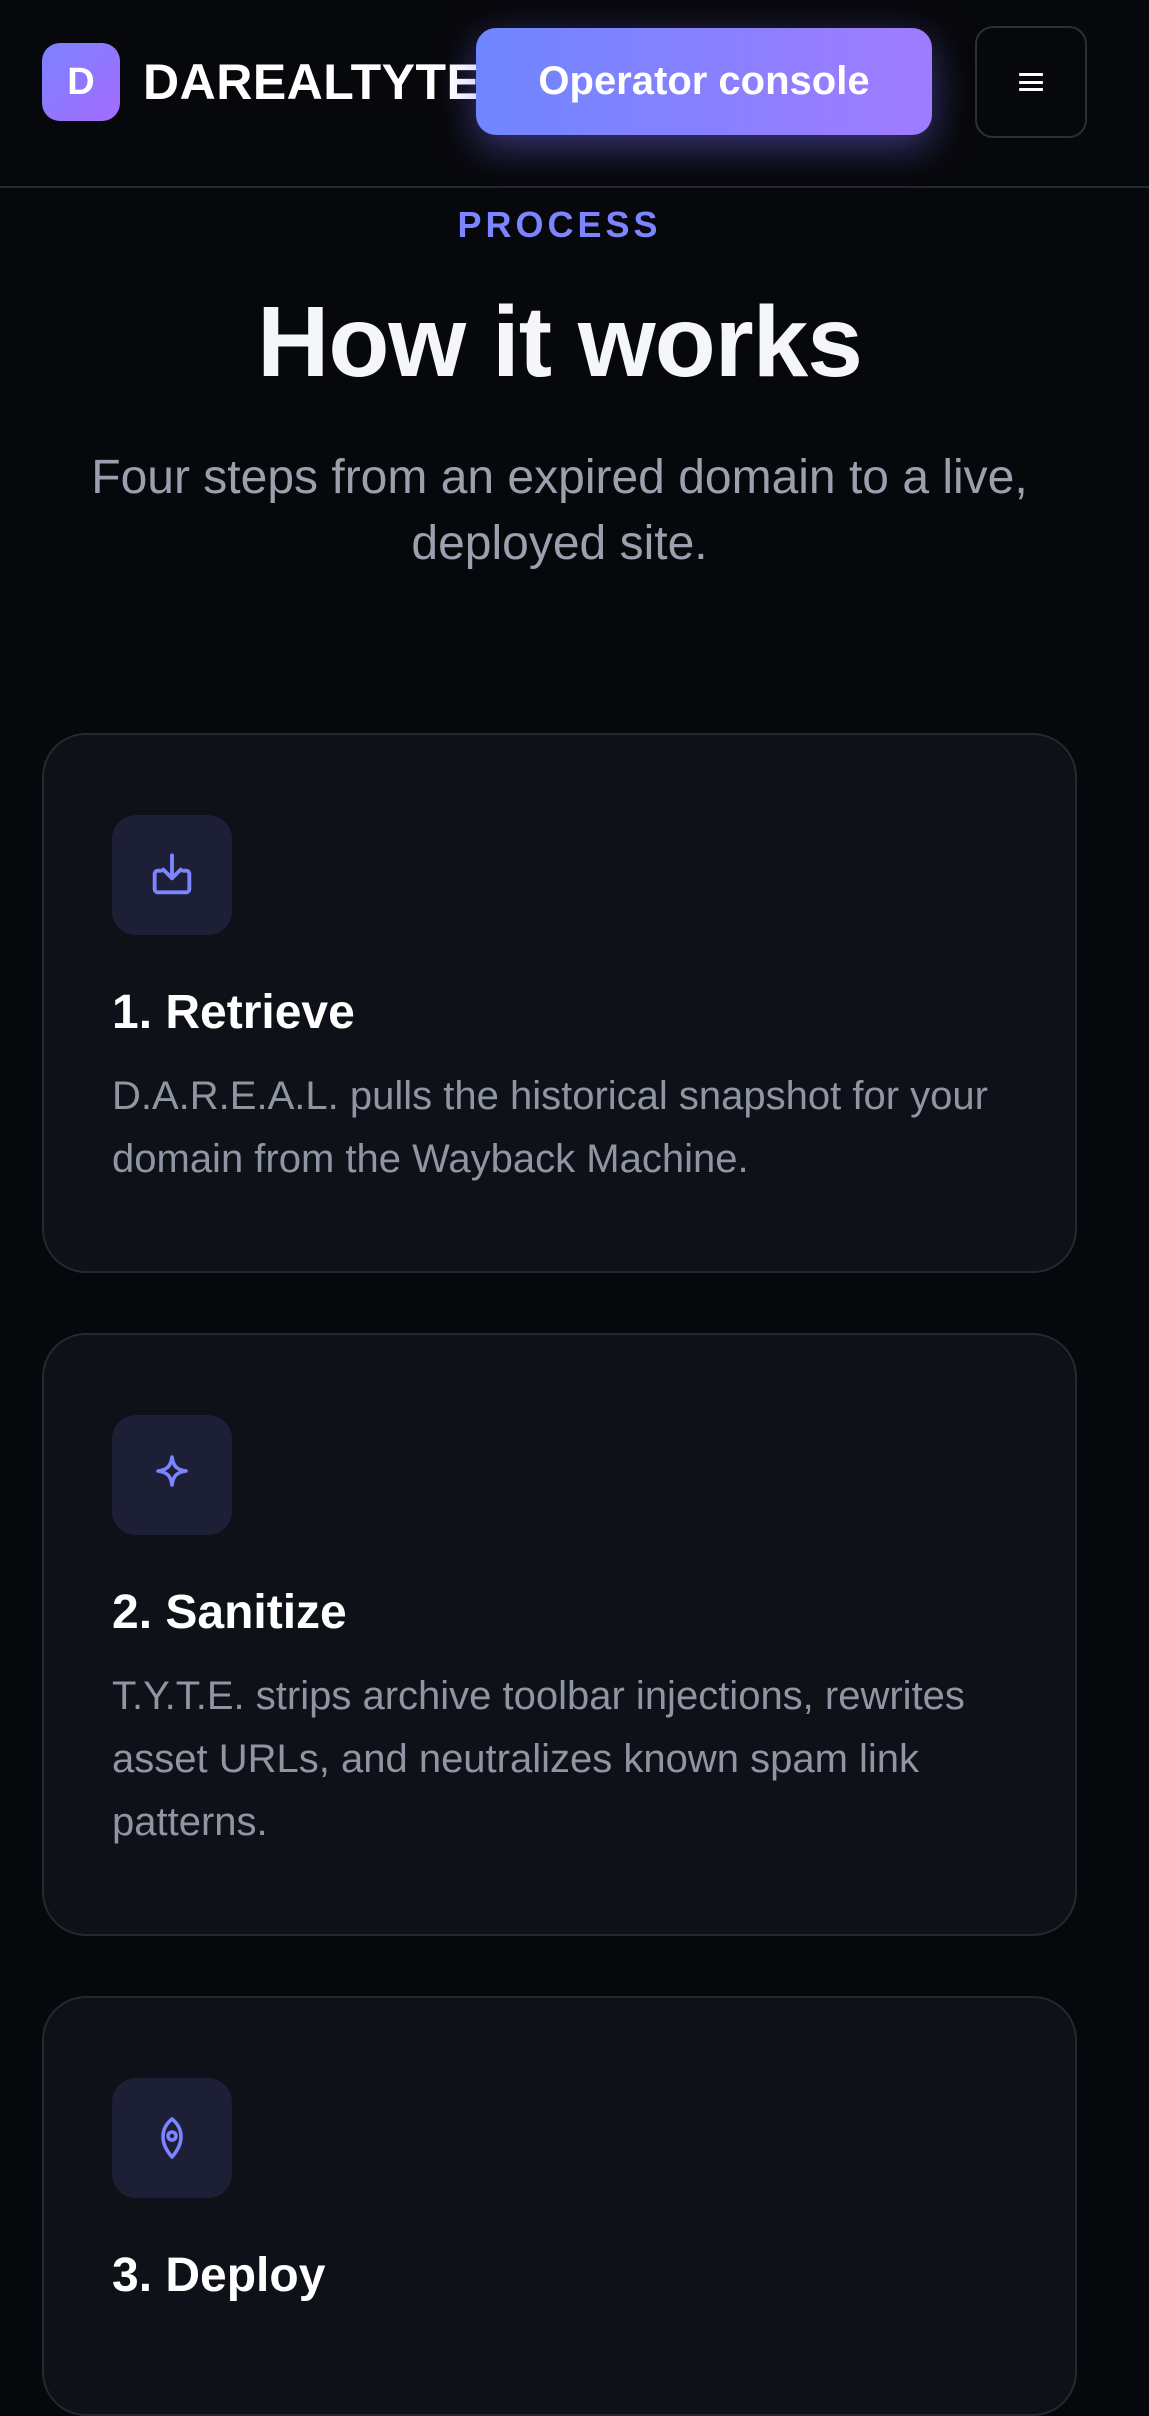 This screenshot has height=2416, width=1149. Describe the element at coordinates (559, 224) in the screenshot. I see `section-eyebrow: PROCESS` at that location.